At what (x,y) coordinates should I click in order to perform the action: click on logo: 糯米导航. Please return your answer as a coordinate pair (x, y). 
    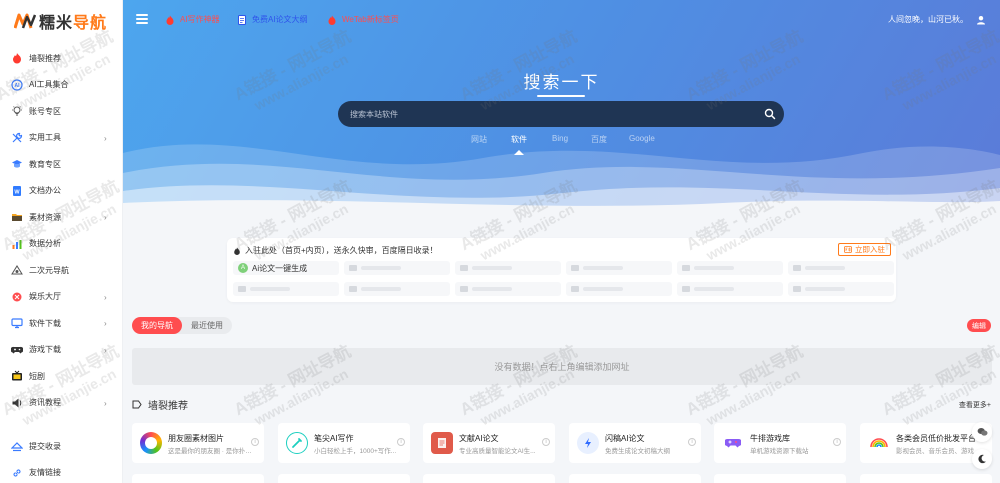
    Looking at the image, I should click on (60, 21).